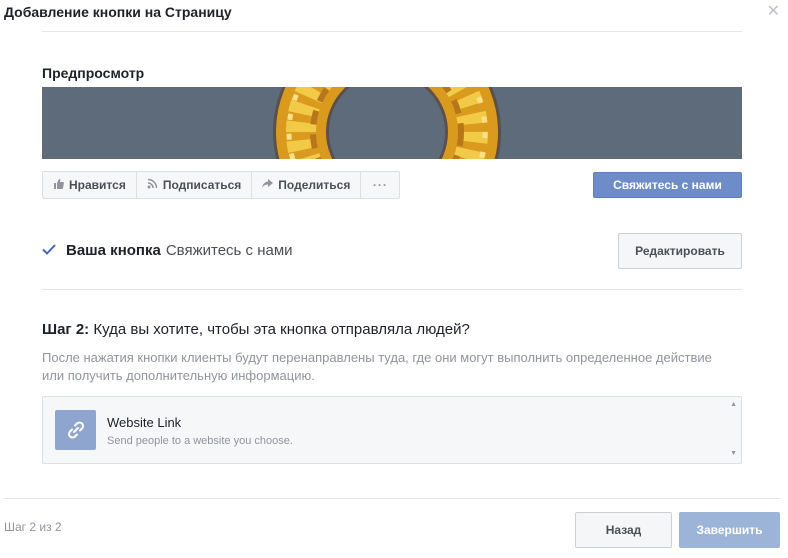 The image size is (788, 558). Describe the element at coordinates (734, 430) in the screenshot. I see `options-scrollbar: ▲ ▼` at that location.